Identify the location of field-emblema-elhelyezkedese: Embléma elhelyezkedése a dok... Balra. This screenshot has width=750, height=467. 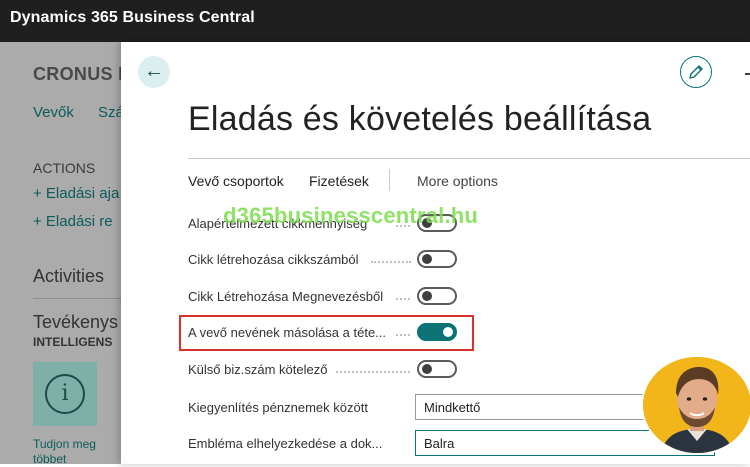
(451, 443).